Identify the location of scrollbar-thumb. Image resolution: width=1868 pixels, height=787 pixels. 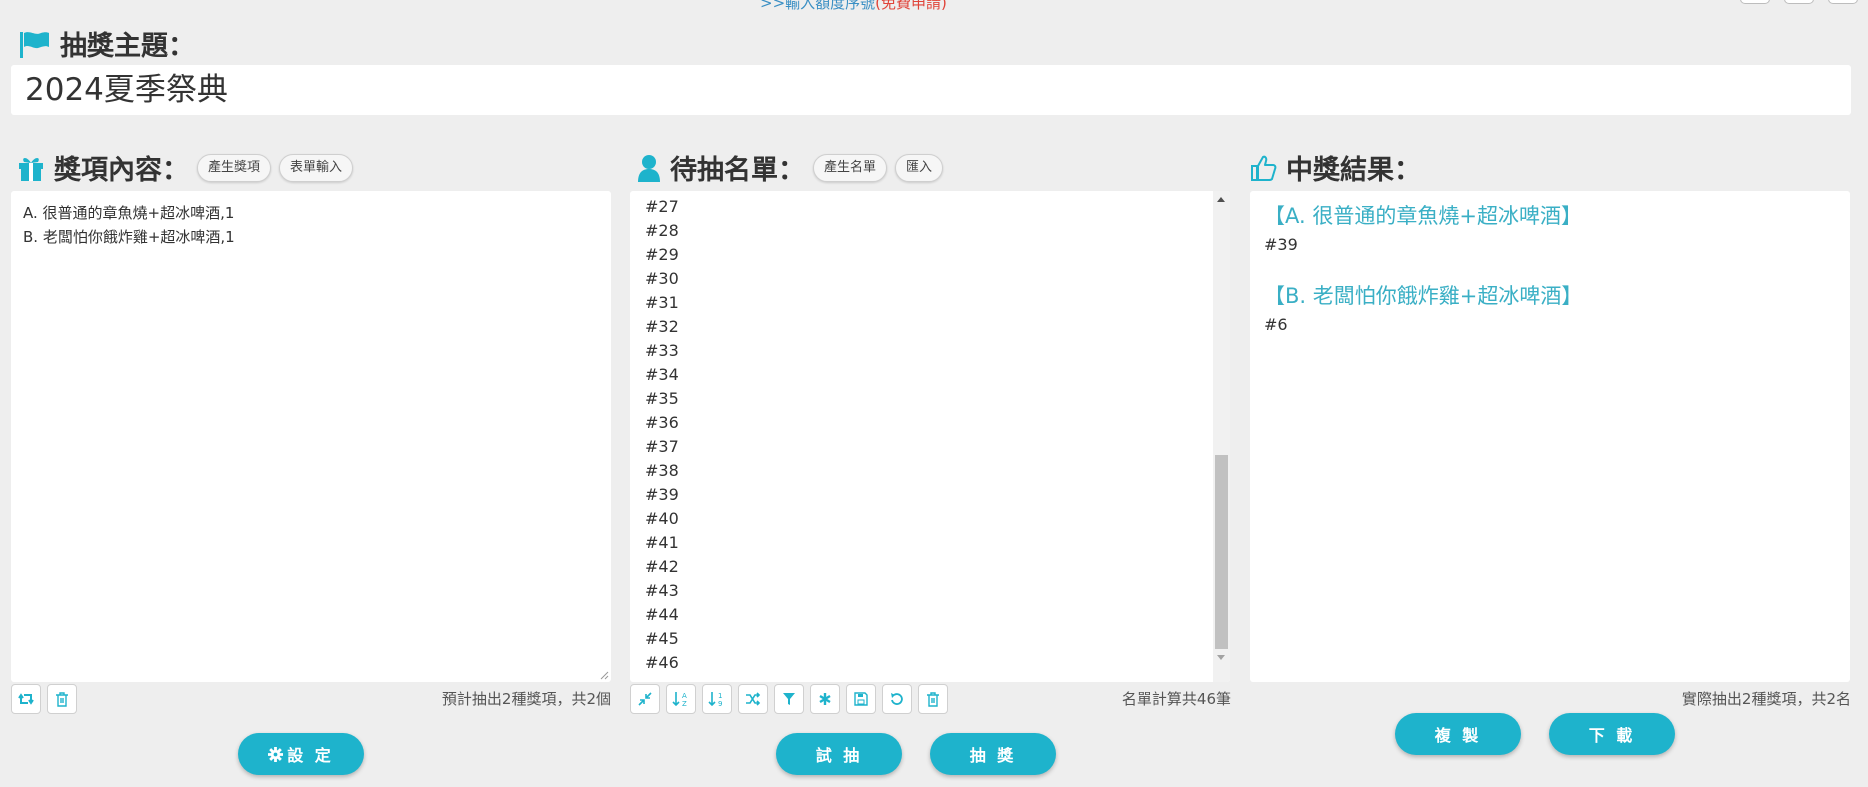
(1221, 552).